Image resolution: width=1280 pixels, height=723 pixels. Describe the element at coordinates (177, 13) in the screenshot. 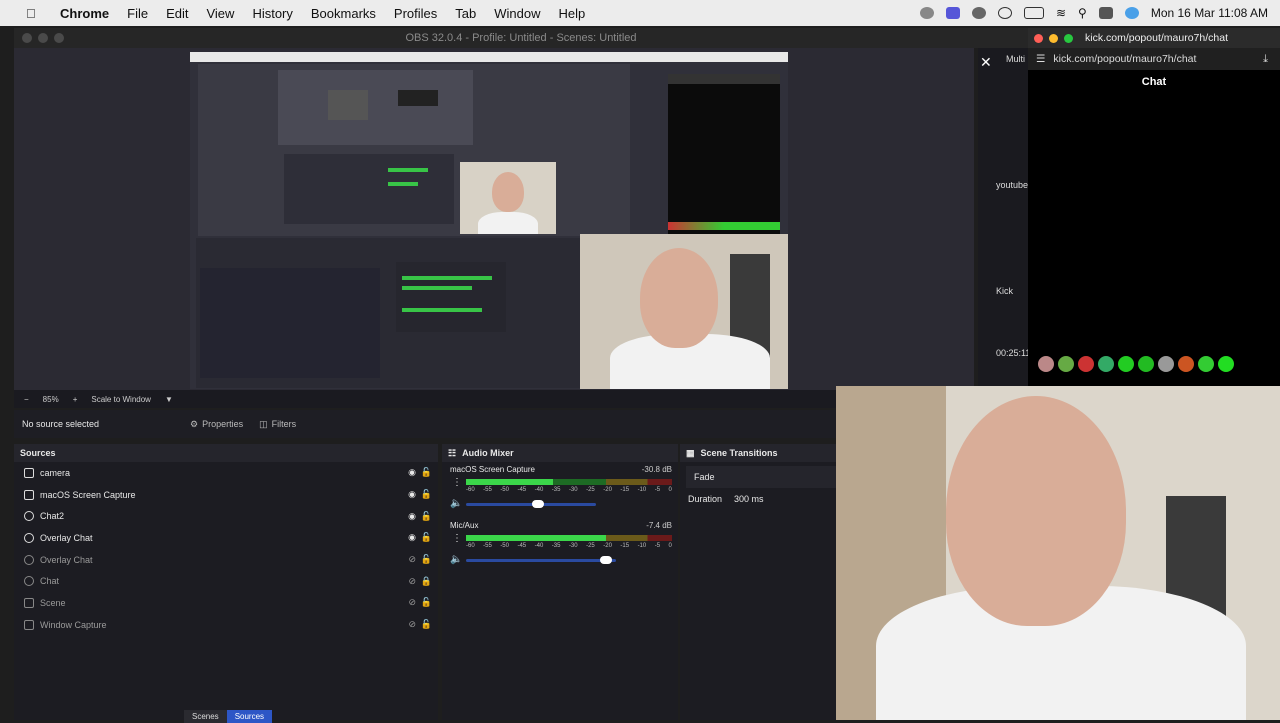

I see `menu-edit: Edit` at that location.